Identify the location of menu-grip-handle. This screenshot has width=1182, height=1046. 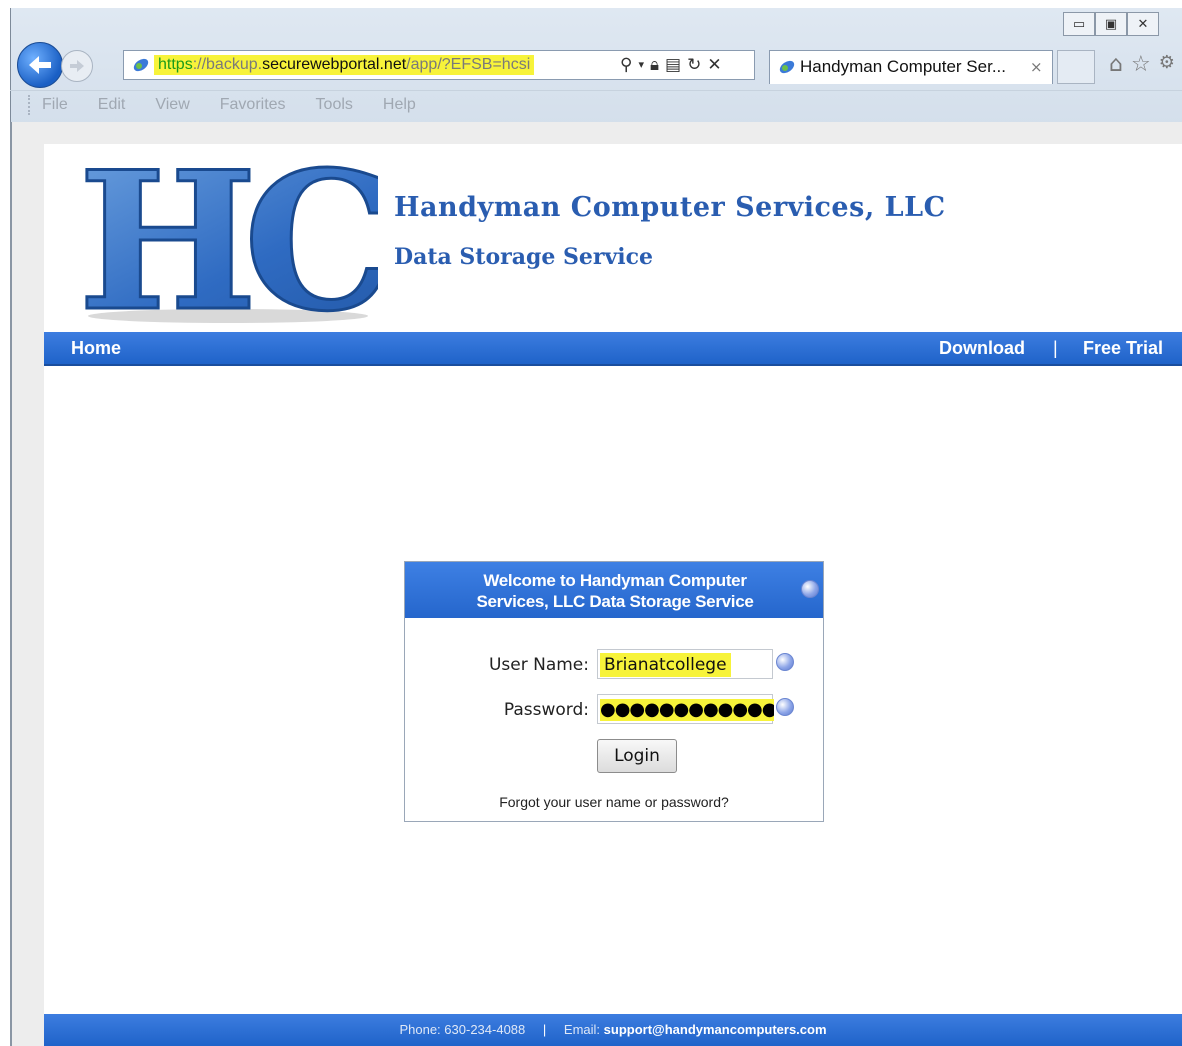
(30, 105).